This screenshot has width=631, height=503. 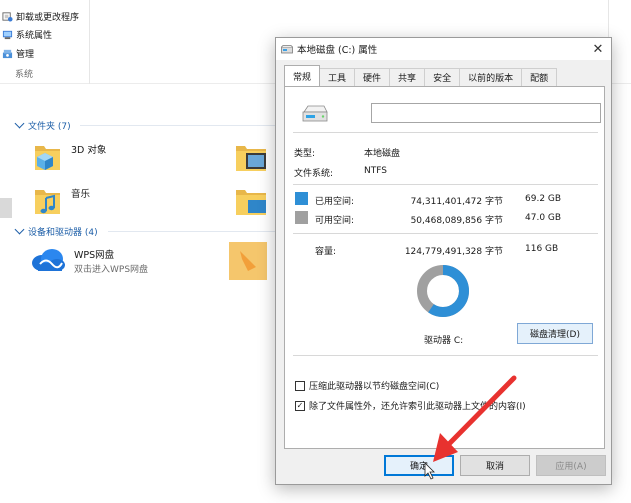 I want to click on tab-hardware: 硬件, so click(x=372, y=77).